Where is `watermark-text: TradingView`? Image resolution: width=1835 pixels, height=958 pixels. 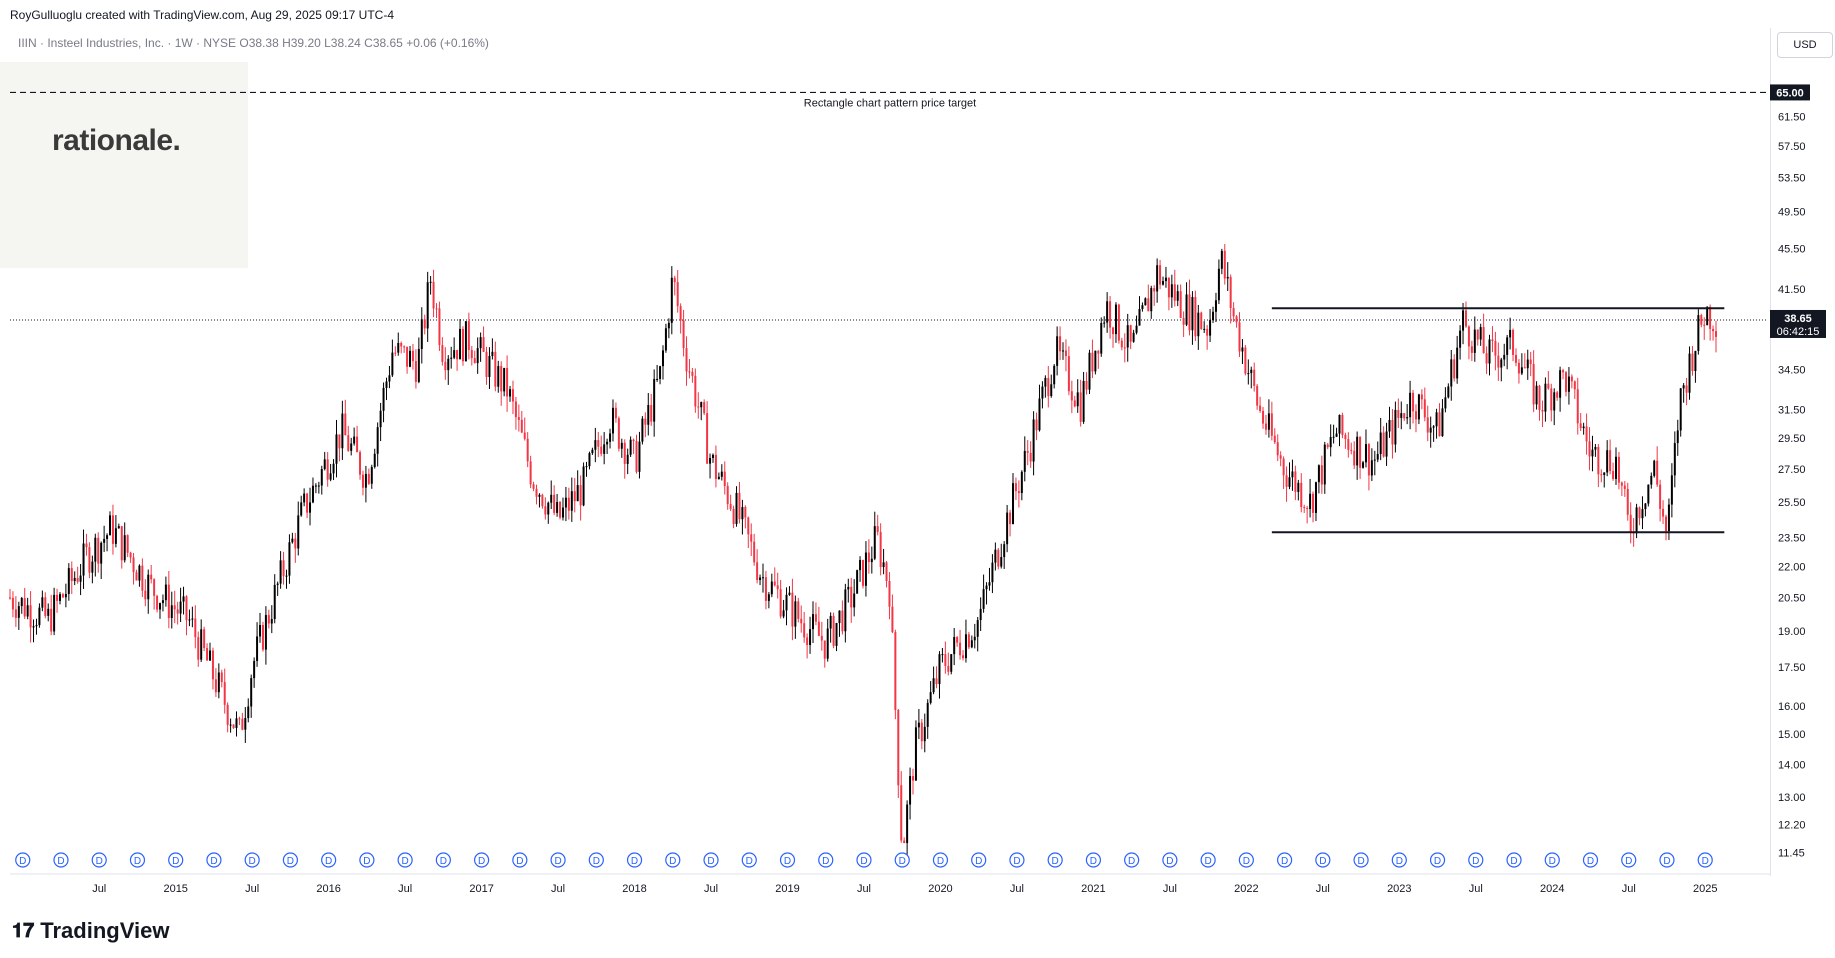 watermark-text: TradingView is located at coordinates (105, 930).